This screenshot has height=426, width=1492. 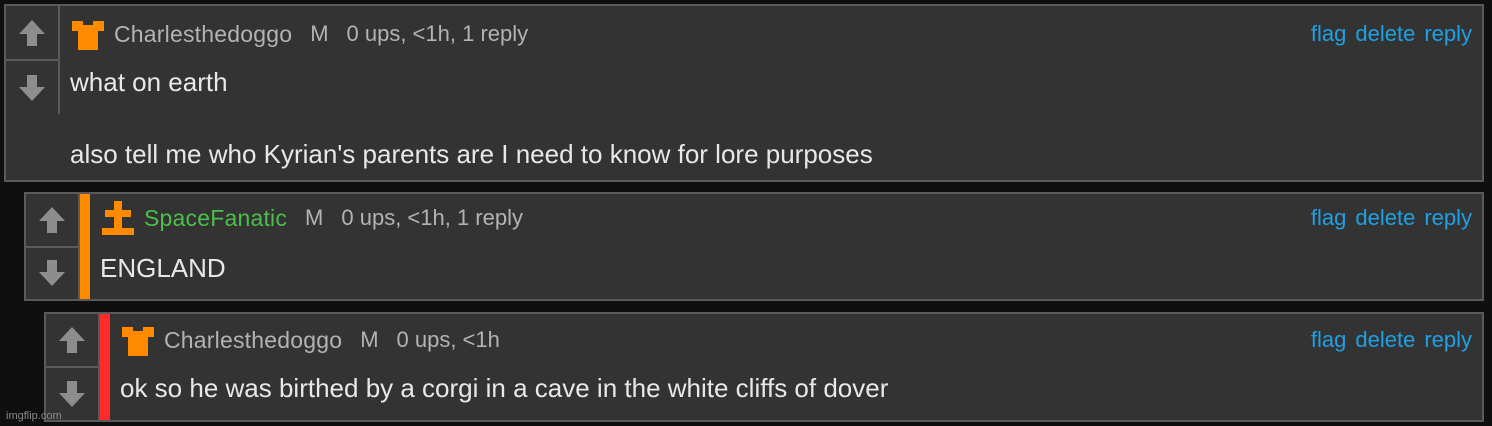 What do you see at coordinates (786, 268) in the screenshot?
I see `comment-text: ENGLAND` at bounding box center [786, 268].